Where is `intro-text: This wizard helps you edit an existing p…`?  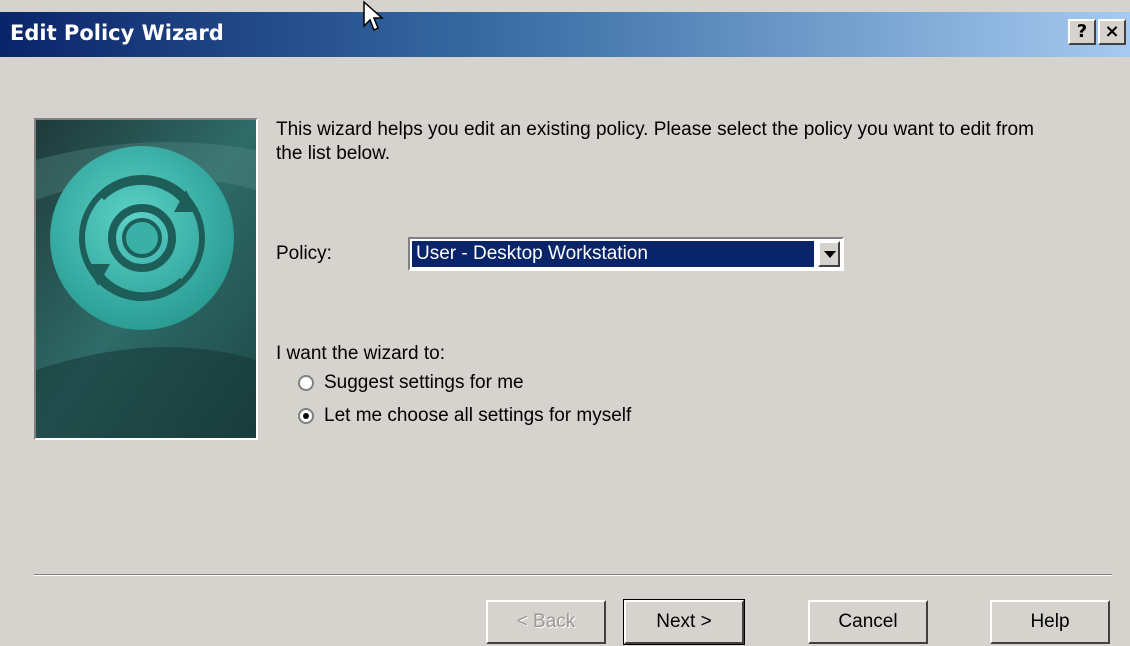 intro-text: This wizard helps you edit an existing p… is located at coordinates (655, 141).